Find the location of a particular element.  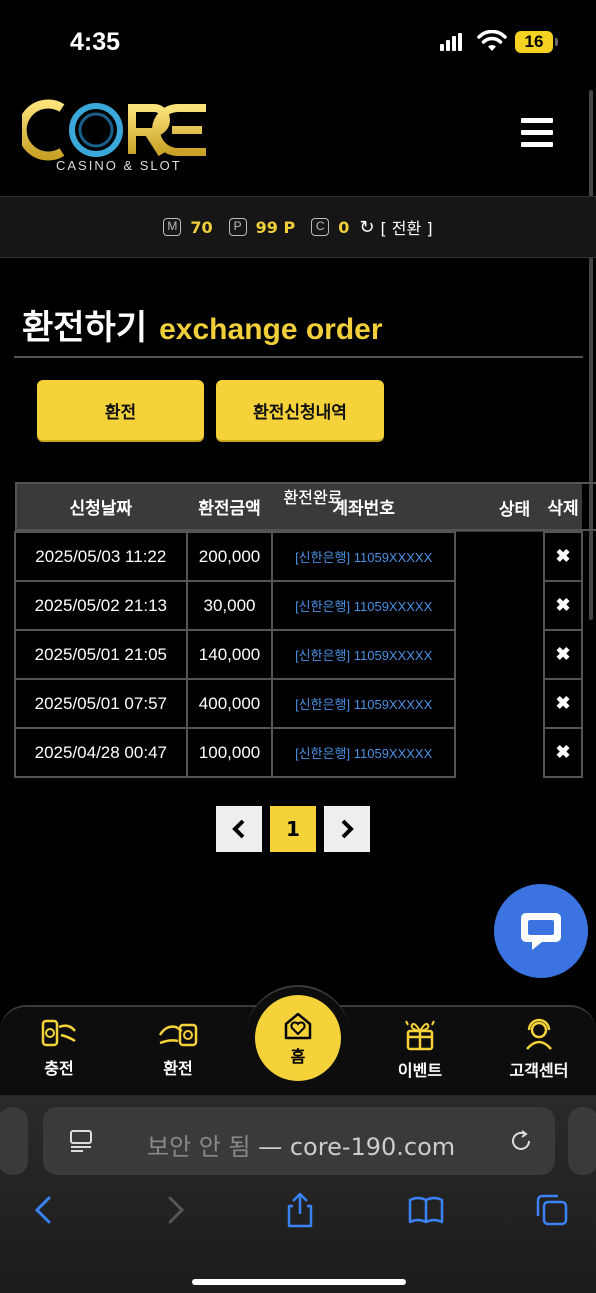

row-status: 환전완료 is located at coordinates (305, 506).